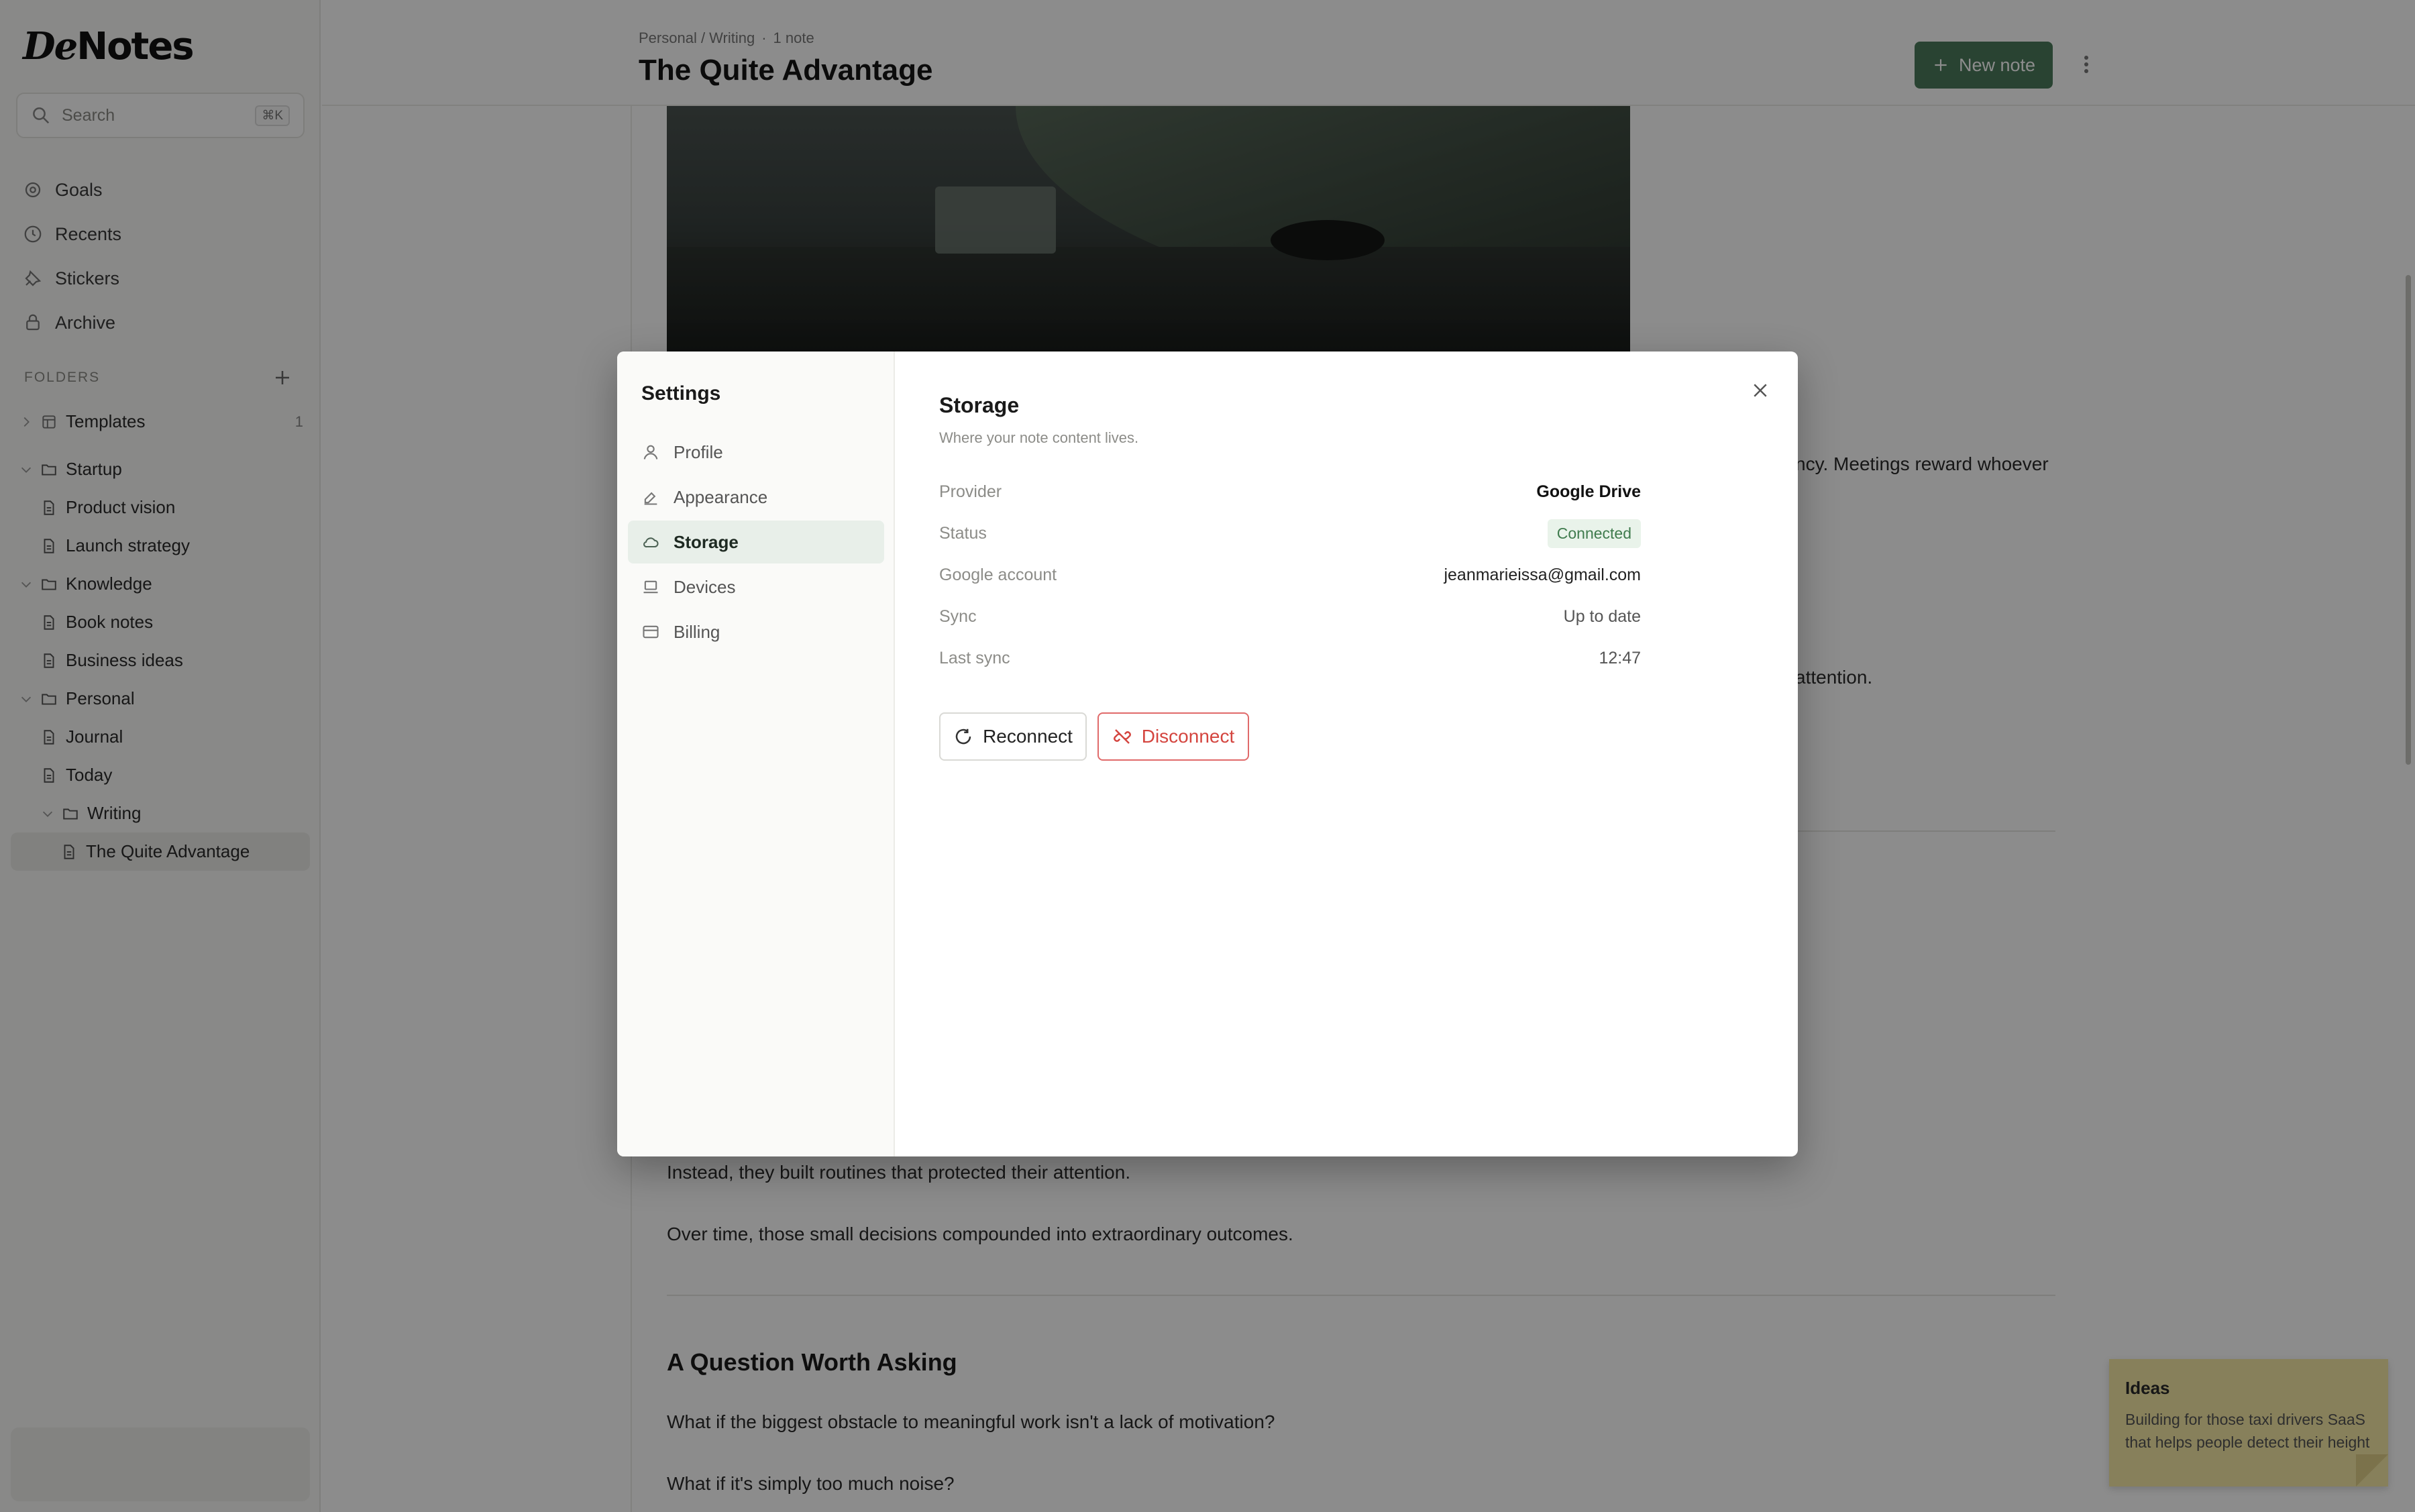  Describe the element at coordinates (1122, 736) in the screenshot. I see `unlink-icon` at that location.